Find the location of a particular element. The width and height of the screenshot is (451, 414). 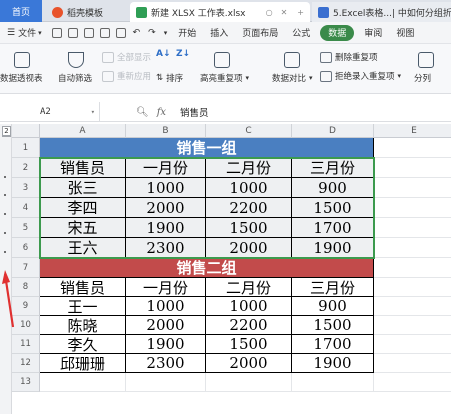

menu-start: 开始 is located at coordinates (187, 33).